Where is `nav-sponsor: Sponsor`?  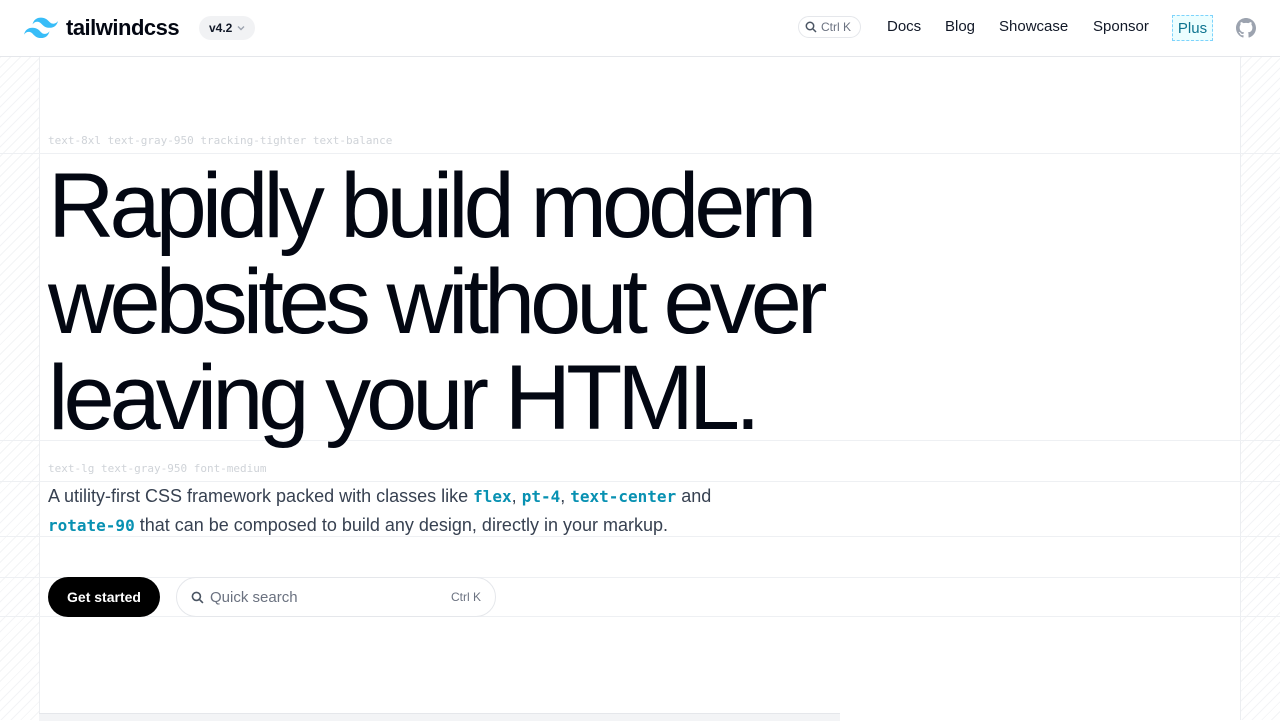 nav-sponsor: Sponsor is located at coordinates (1121, 26).